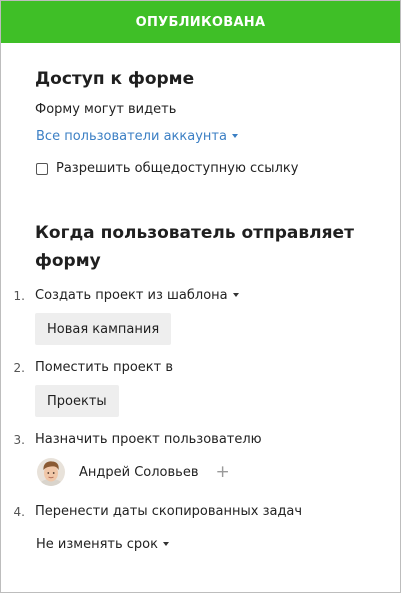 This screenshot has width=401, height=593. I want to click on step-create-from-template-dropdown: Создать проект из шаблона, so click(137, 295).